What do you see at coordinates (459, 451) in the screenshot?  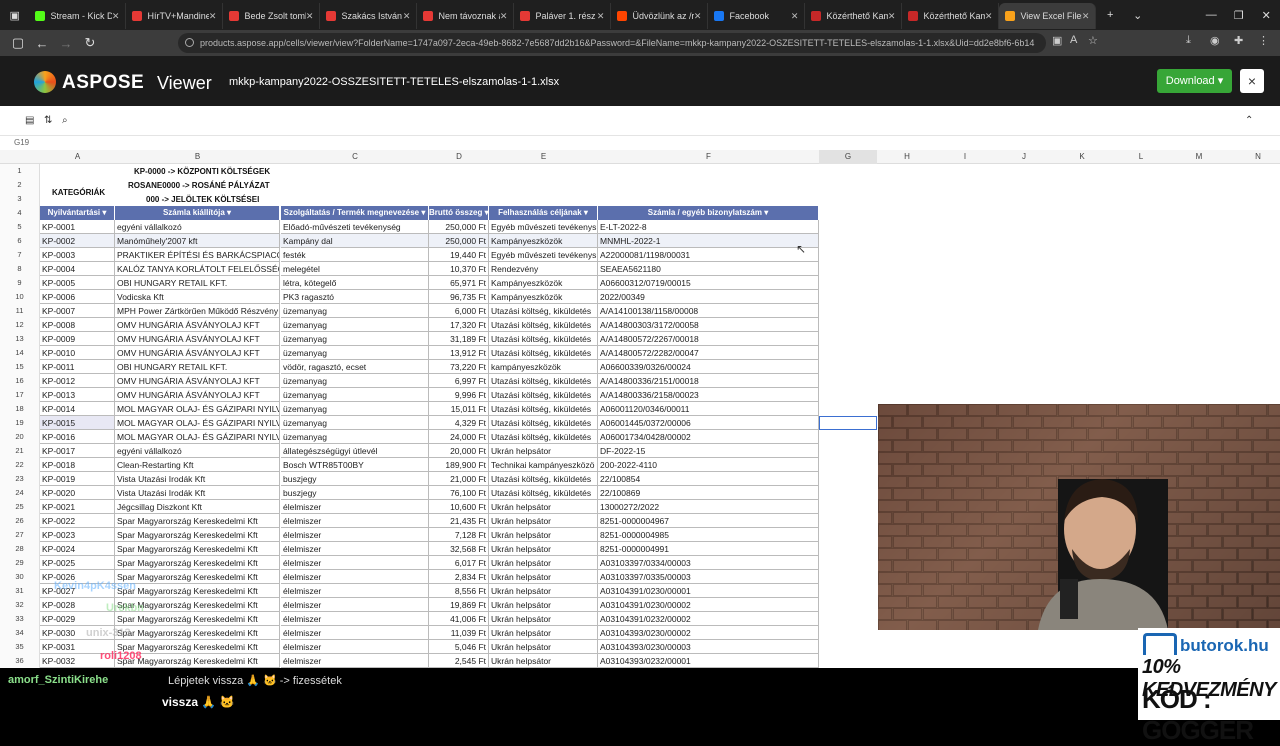 I see `table-cell: 20,000 Ft` at bounding box center [459, 451].